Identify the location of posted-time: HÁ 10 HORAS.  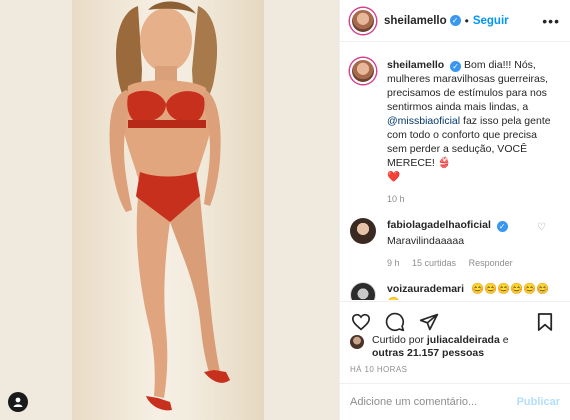
(378, 369).